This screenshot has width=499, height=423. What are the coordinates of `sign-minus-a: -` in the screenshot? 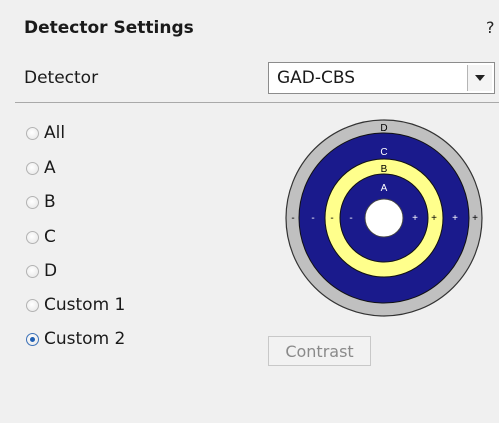 It's located at (350, 218).